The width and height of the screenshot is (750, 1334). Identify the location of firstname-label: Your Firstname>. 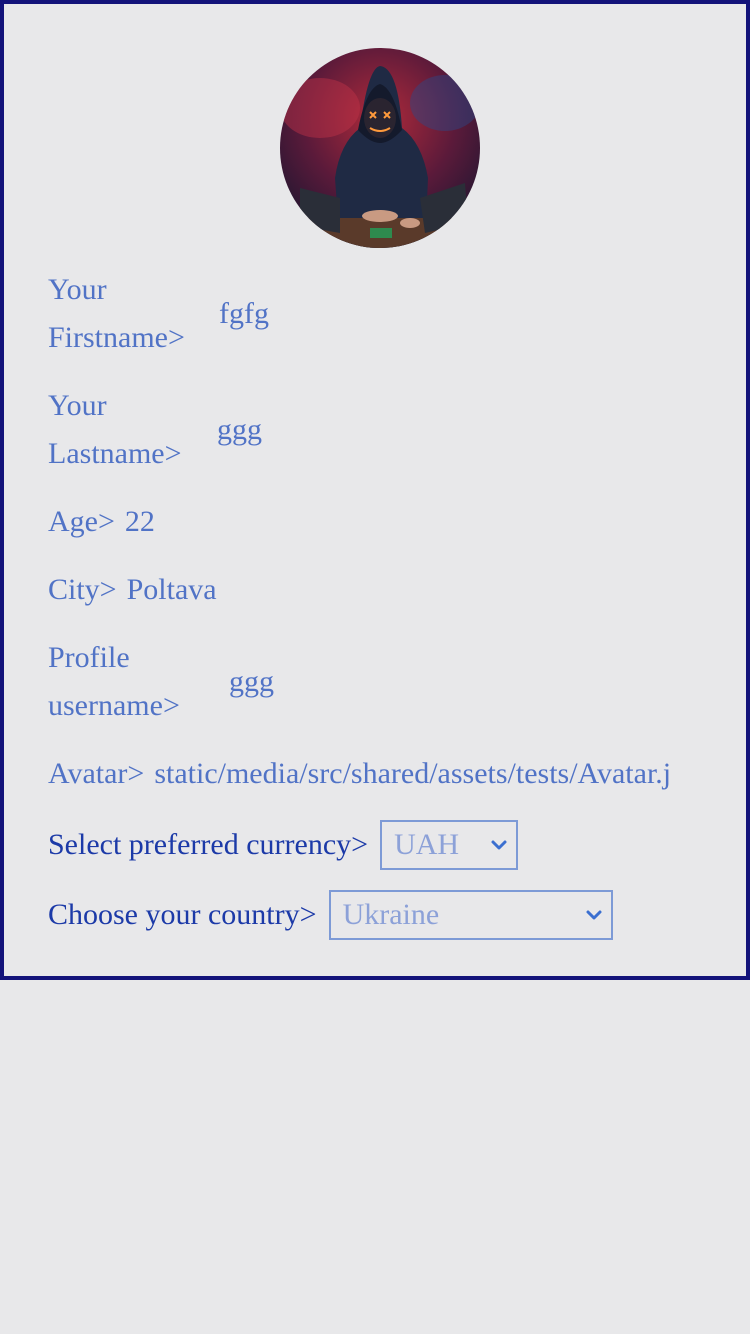
(116, 313).